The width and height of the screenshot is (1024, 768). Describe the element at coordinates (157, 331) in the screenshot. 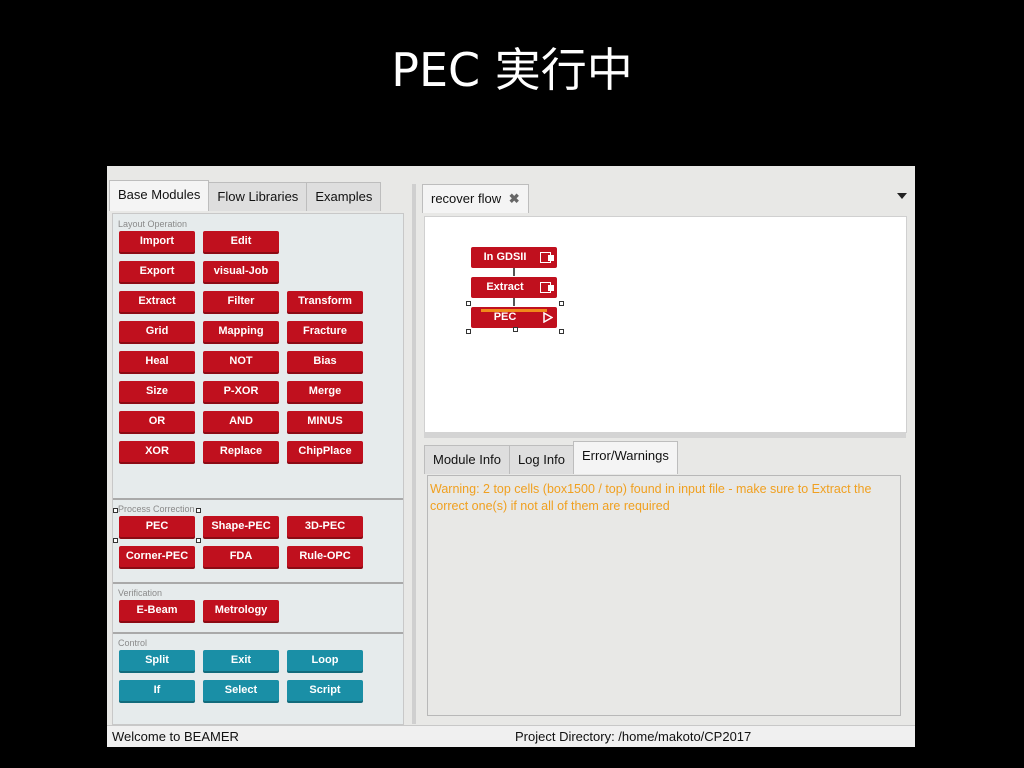

I see `module-button-grid: Grid` at that location.